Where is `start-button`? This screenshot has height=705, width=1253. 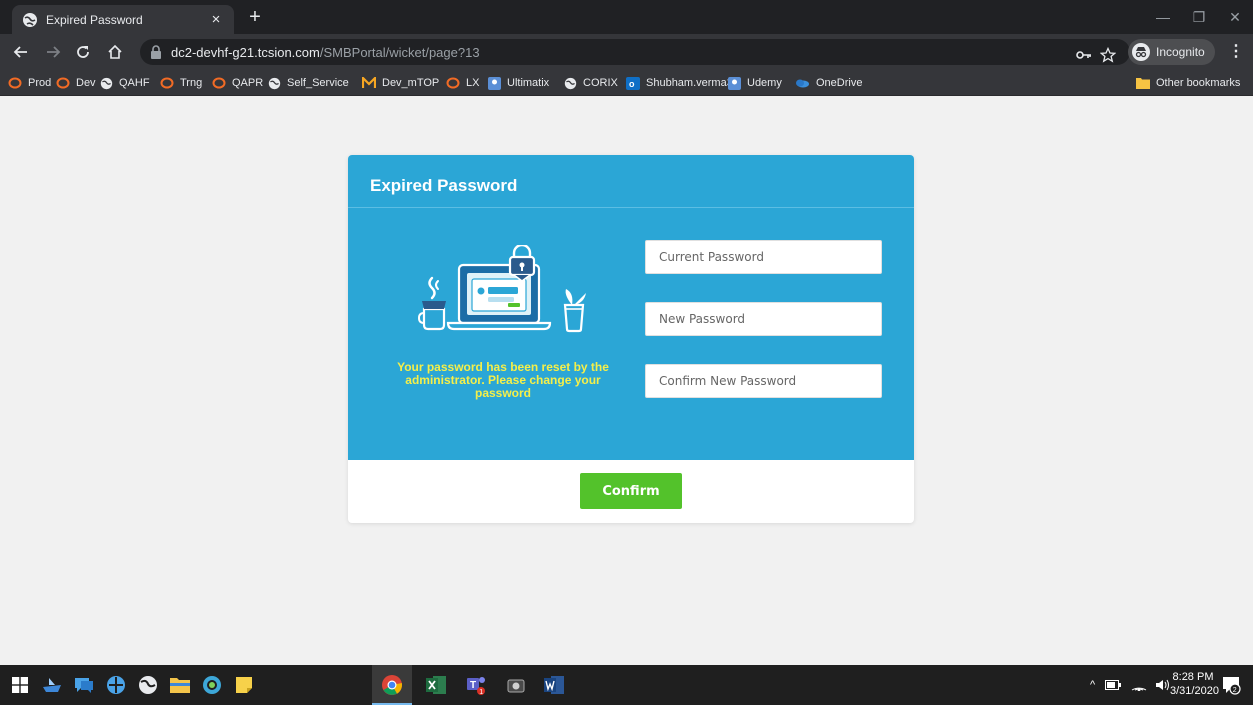
start-button is located at coordinates (20, 685).